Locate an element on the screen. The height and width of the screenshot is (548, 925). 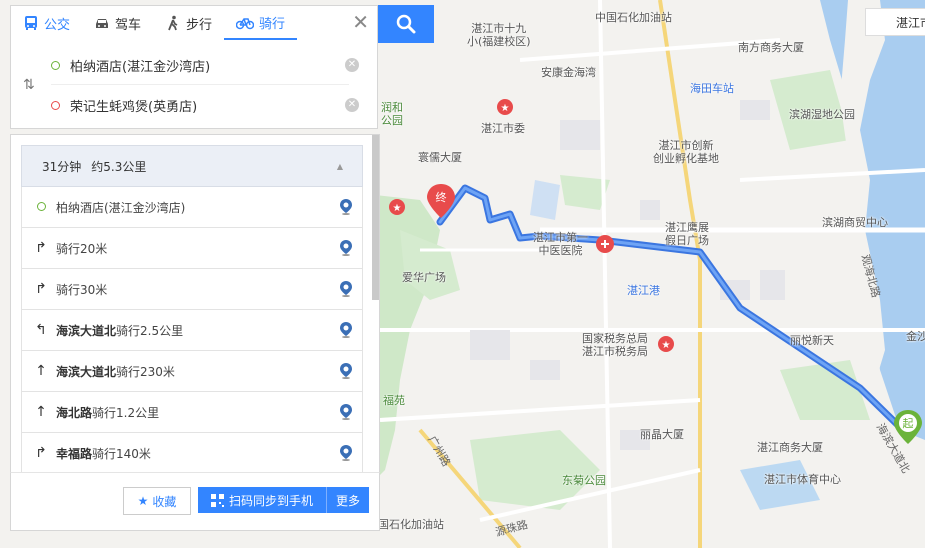
map-label-fuyuan: 福苑 is located at coordinates (394, 400).